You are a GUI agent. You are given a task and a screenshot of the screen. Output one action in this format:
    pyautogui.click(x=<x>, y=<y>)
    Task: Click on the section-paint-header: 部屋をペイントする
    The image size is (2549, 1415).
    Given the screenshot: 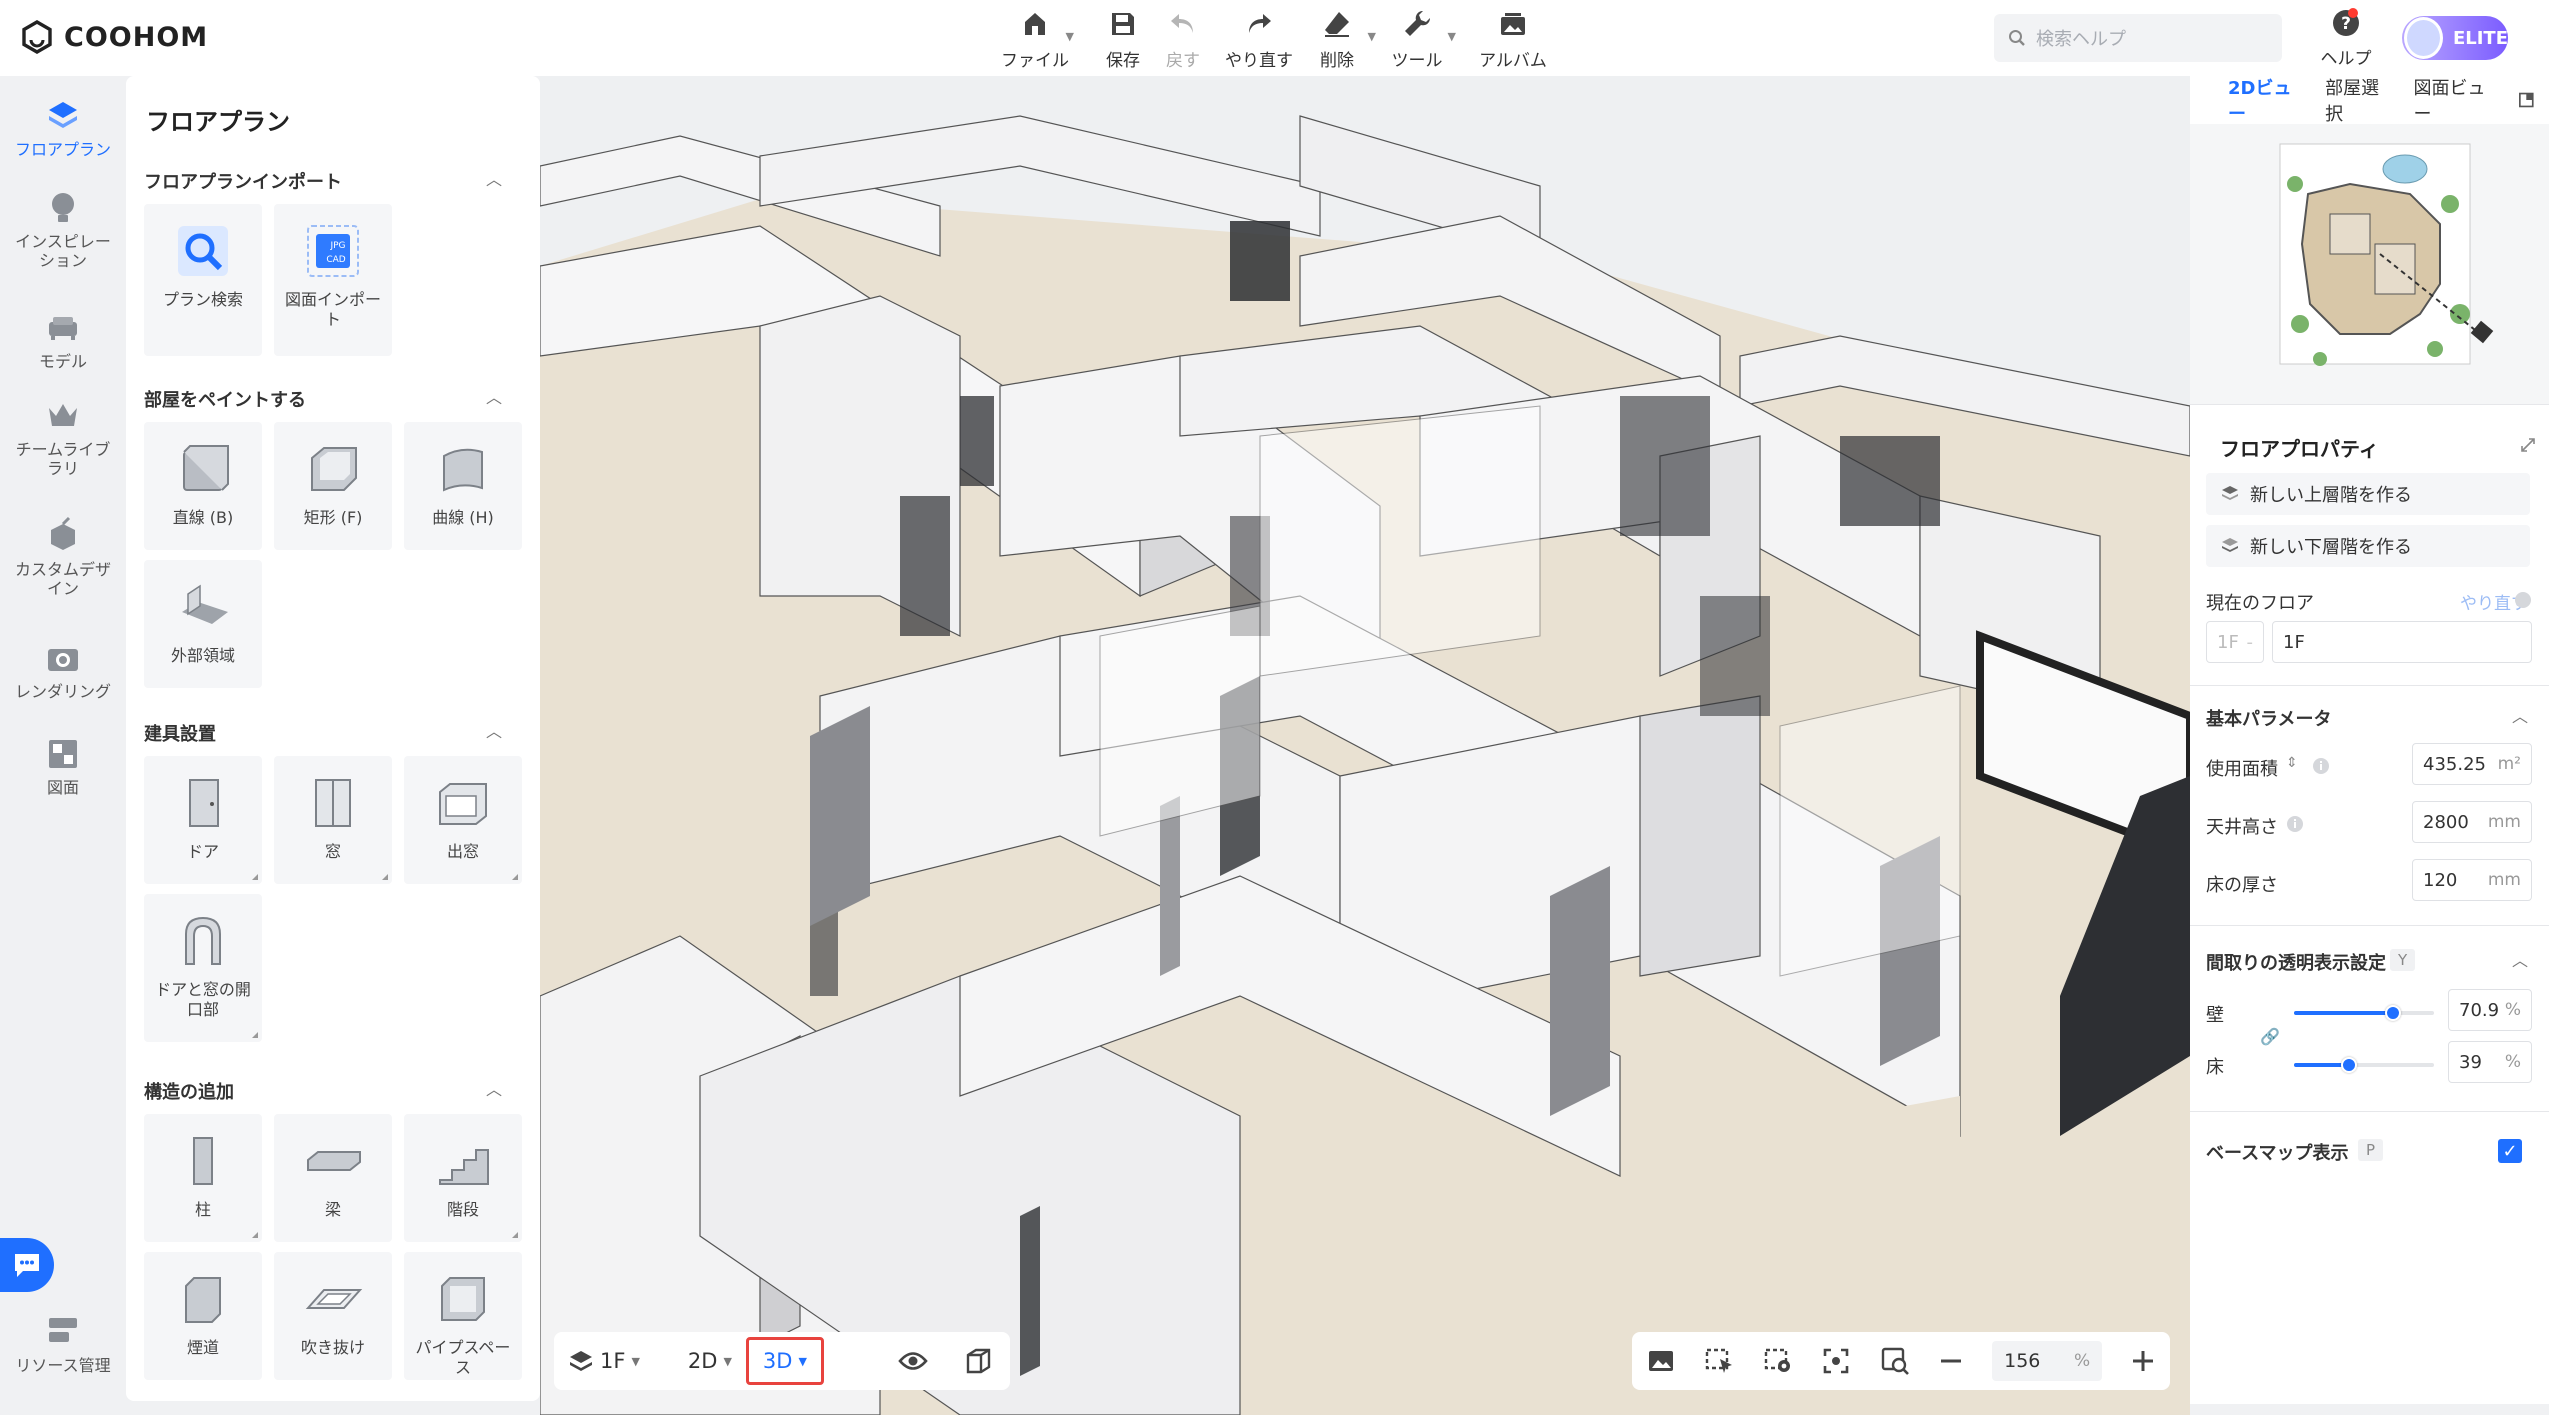 What is the action you would take?
    pyautogui.click(x=225, y=400)
    